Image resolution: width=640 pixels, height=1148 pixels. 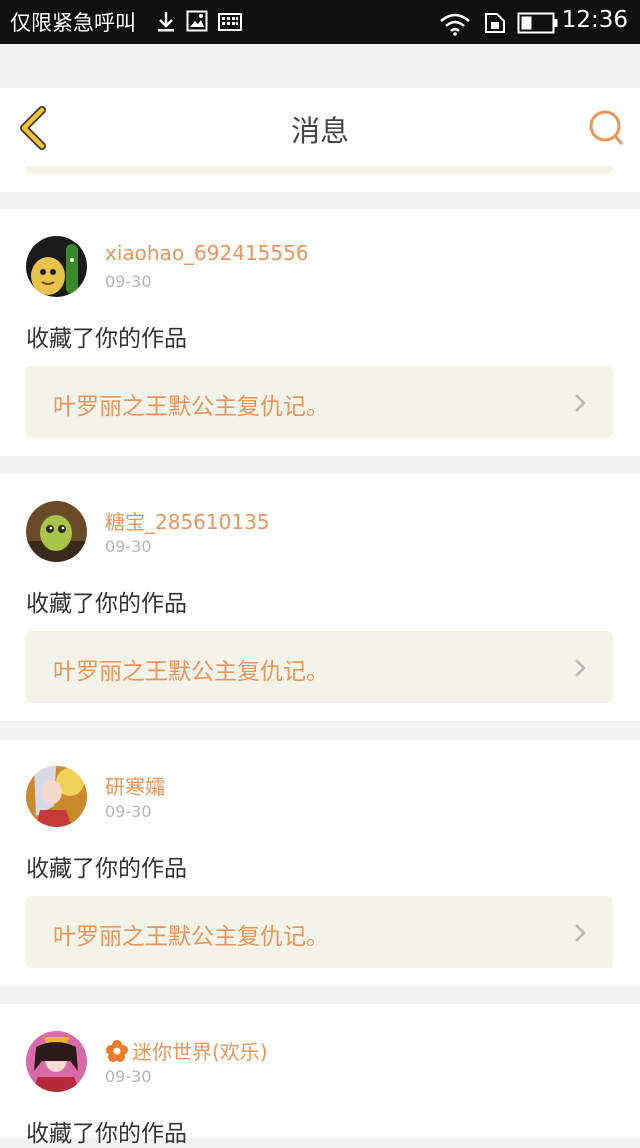 I want to click on username-text: 迷你世界(欢乐), so click(x=200, y=1052).